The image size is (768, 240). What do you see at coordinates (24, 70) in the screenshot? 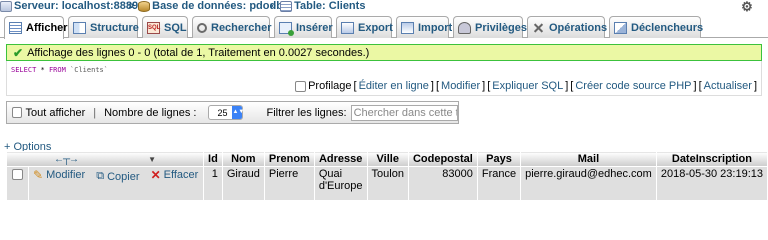
I see `sql-keyword: SELECT` at bounding box center [24, 70].